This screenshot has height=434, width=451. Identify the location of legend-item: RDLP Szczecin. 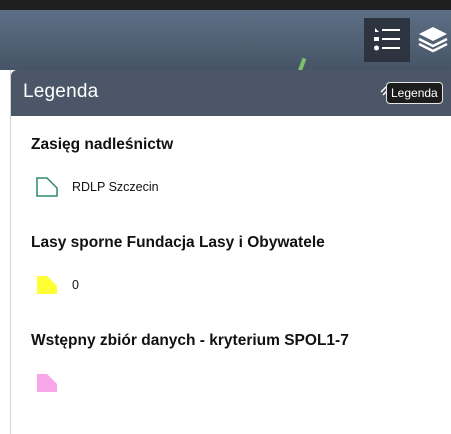
(97, 187).